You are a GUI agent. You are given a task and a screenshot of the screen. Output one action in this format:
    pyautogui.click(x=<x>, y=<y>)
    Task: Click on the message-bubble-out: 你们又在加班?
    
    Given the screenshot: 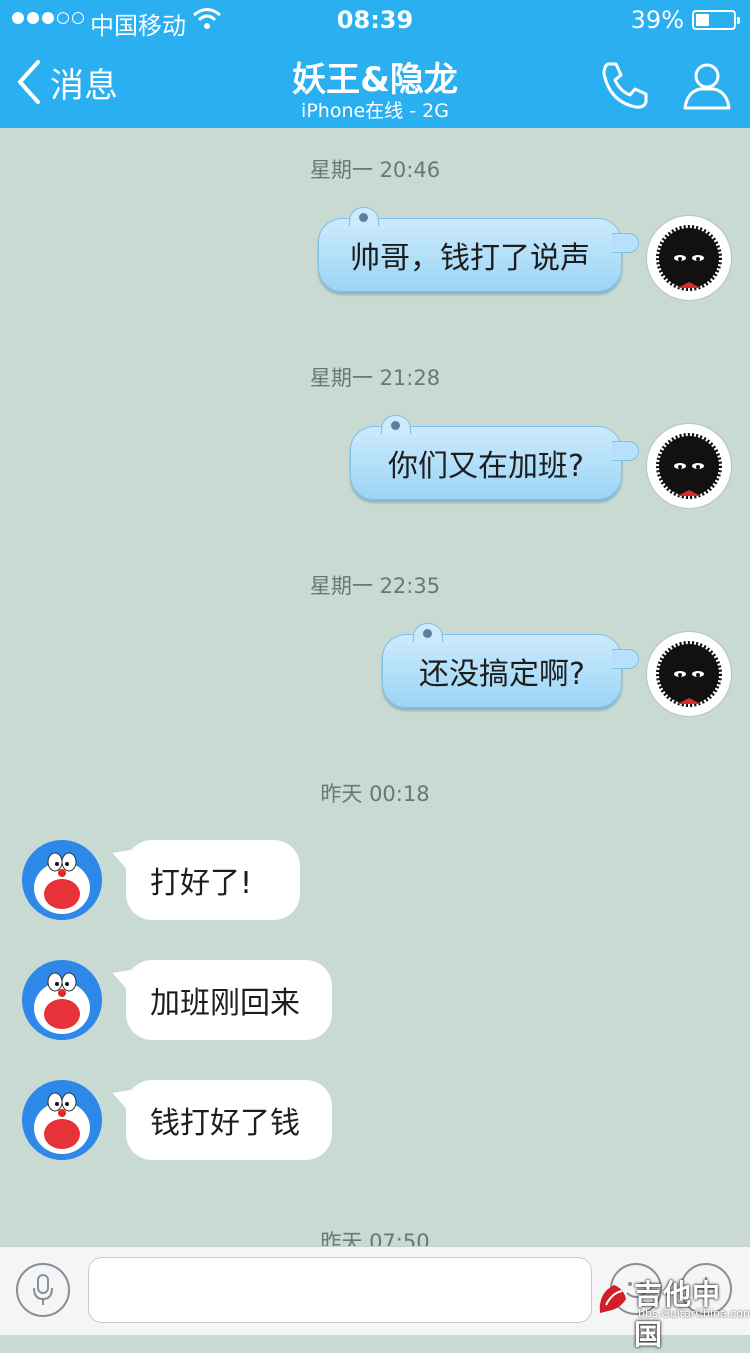 What is the action you would take?
    pyautogui.click(x=494, y=457)
    